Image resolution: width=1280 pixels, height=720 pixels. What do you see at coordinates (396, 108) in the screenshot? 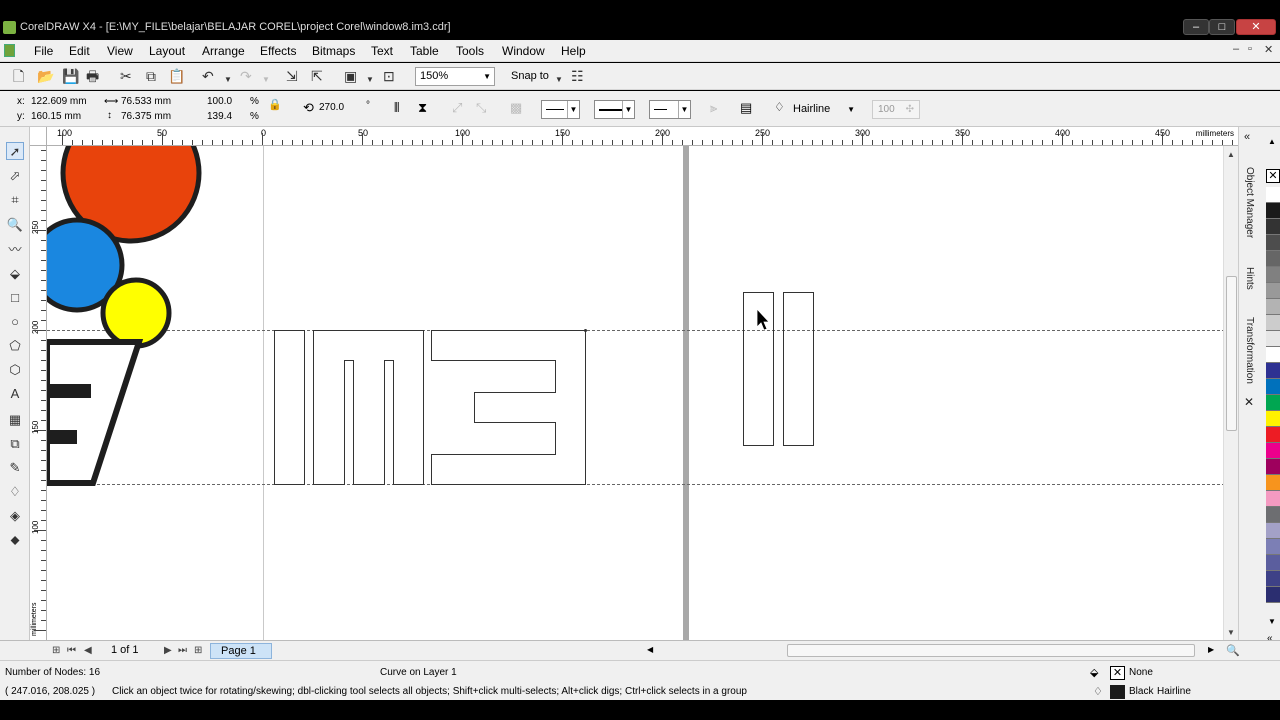
I see `mirror-horizontal-icon: ⫴` at bounding box center [396, 108].